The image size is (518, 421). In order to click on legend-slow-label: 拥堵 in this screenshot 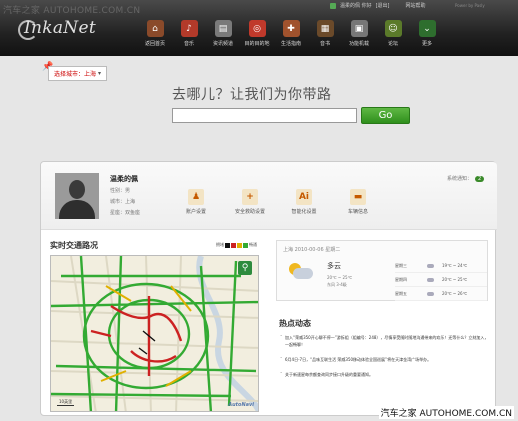, I will do `click(220, 244)`.